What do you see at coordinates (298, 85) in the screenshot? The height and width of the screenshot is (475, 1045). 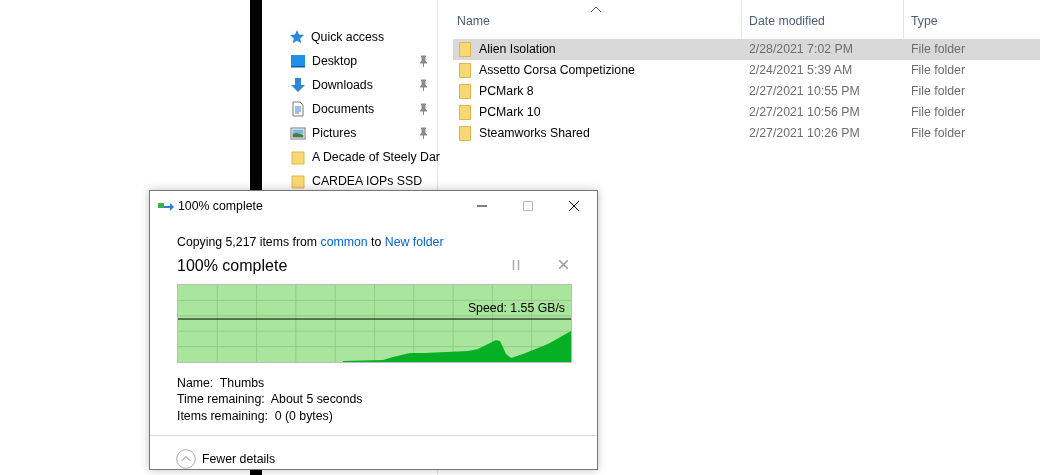 I see `down-arrow-icon` at bounding box center [298, 85].